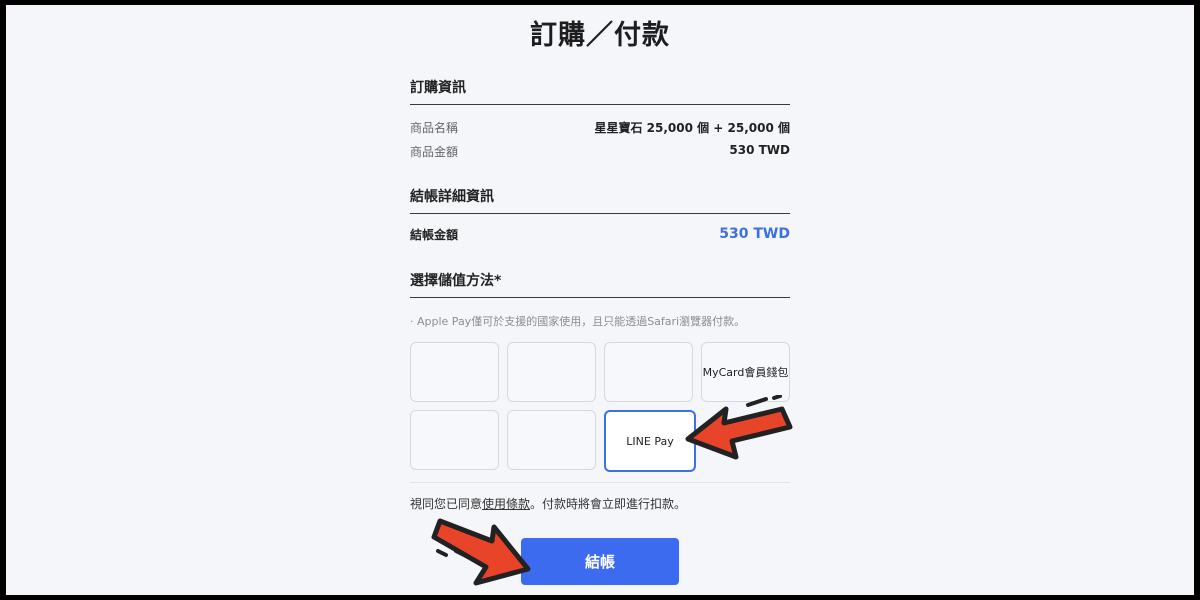 The height and width of the screenshot is (600, 1200). Describe the element at coordinates (434, 152) in the screenshot. I see `product-amount-label: 商品金額` at that location.